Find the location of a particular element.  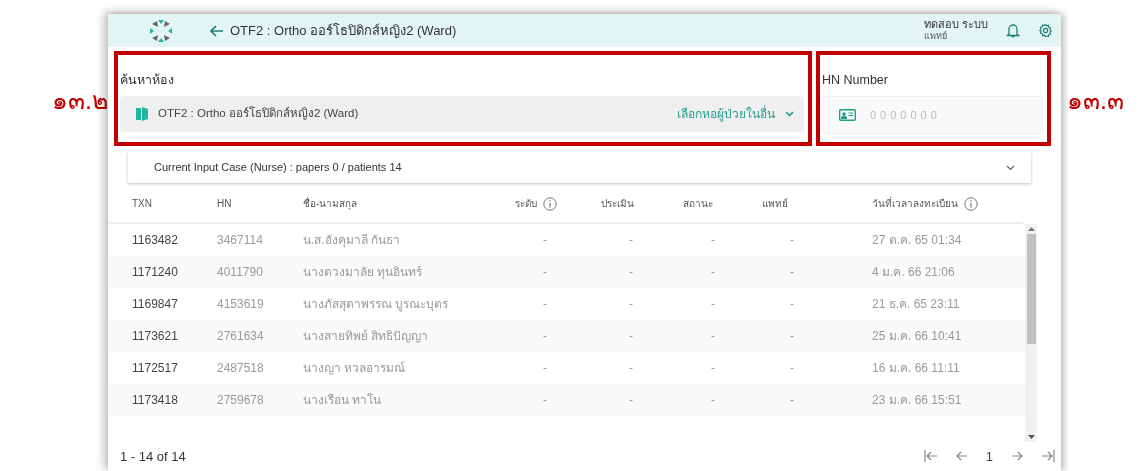

bell-icon is located at coordinates (1013, 31).